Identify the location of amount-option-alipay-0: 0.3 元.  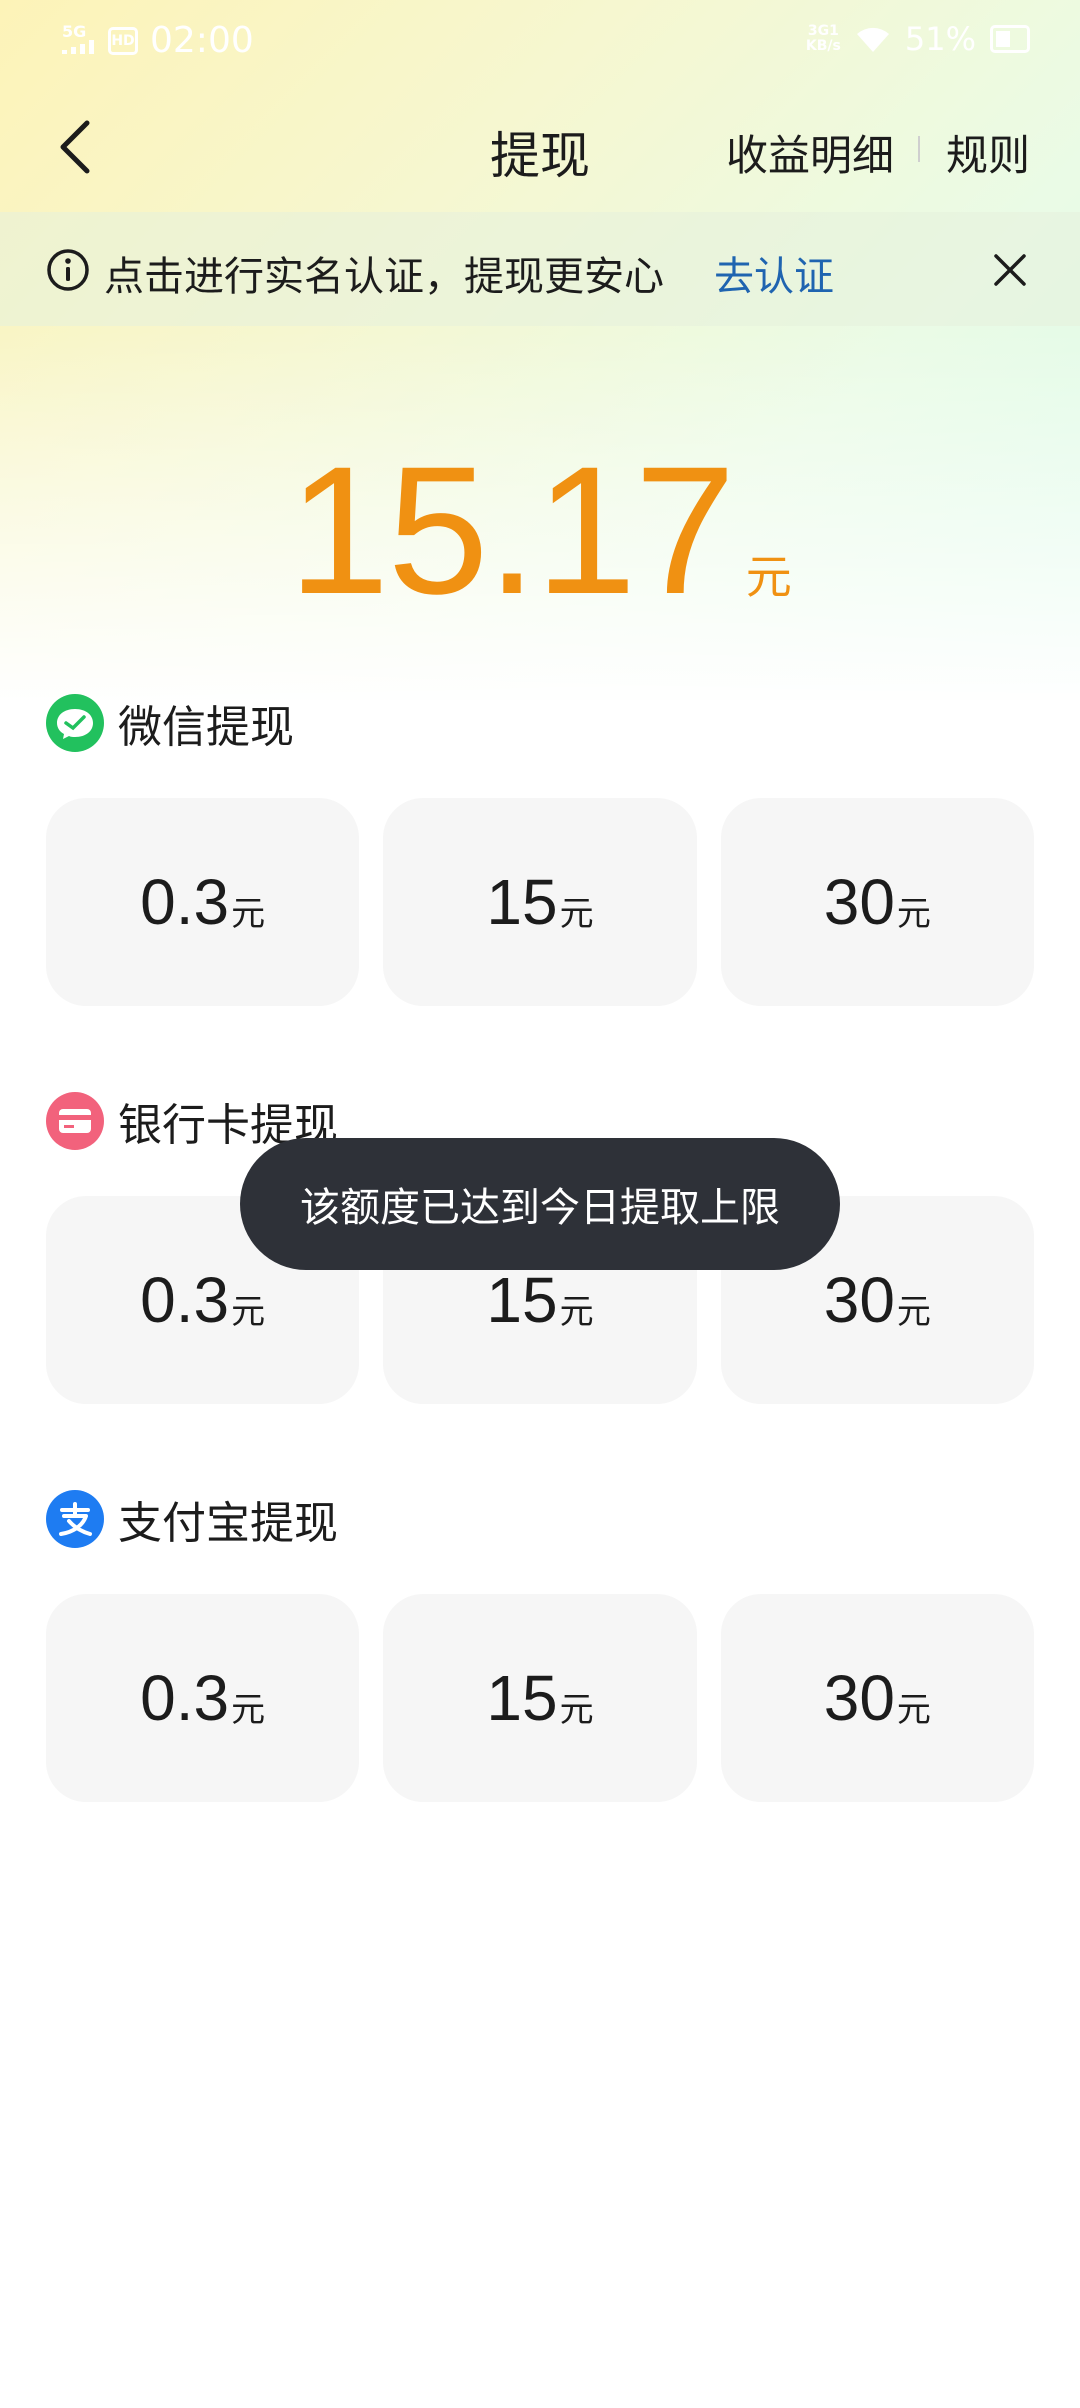
(203, 1698).